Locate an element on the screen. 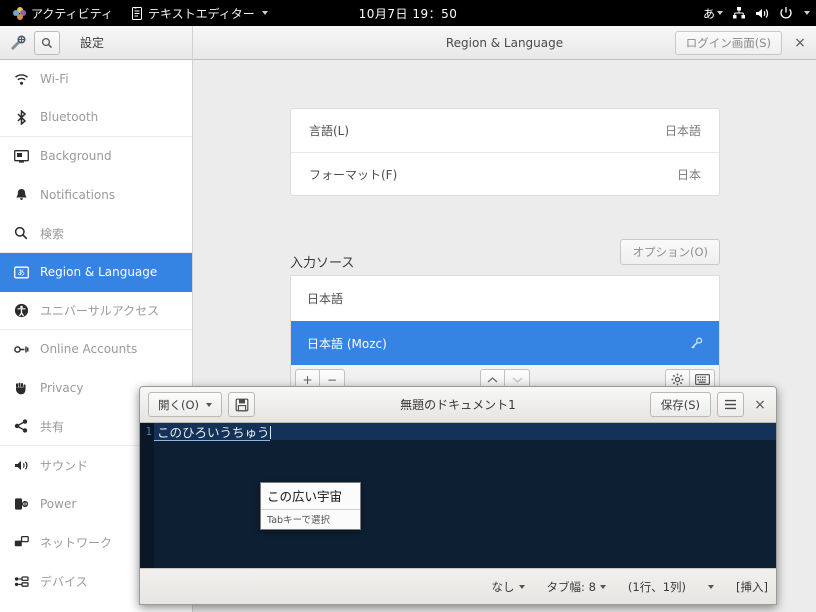 The width and height of the screenshot is (816, 612). background-icon is located at coordinates (21, 156).